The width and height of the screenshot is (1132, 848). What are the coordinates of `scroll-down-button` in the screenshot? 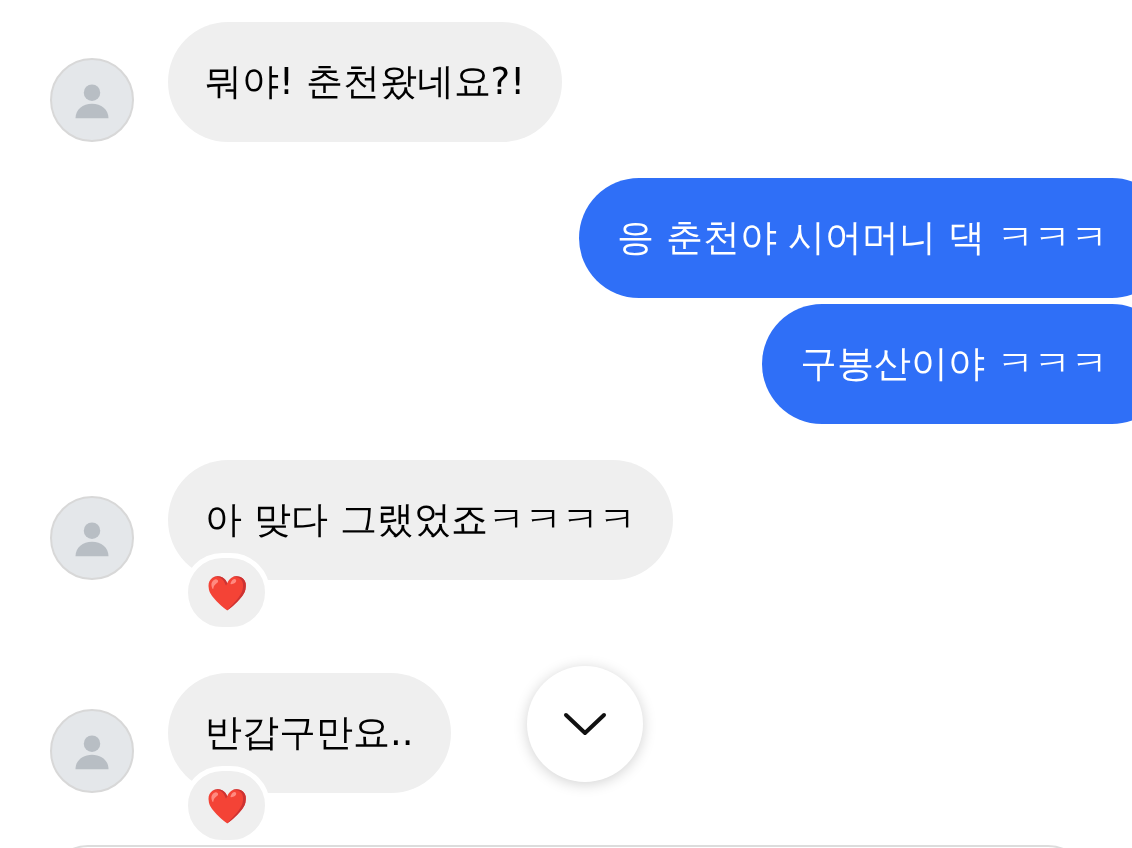 It's located at (585, 724).